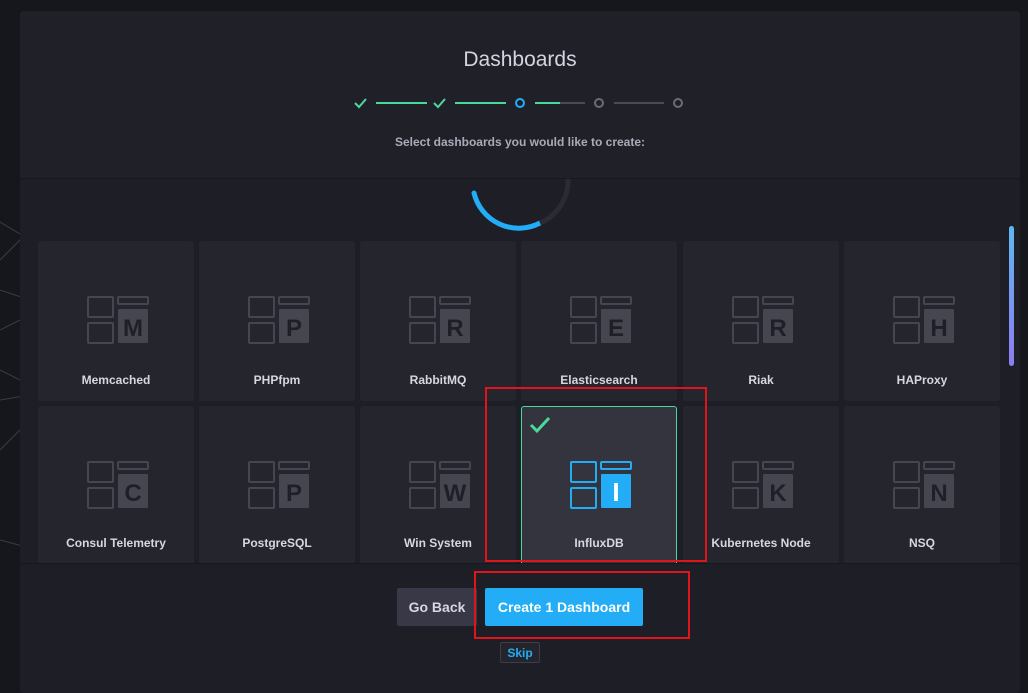 Image resolution: width=1028 pixels, height=693 pixels. I want to click on step-2-check-icon, so click(439, 103).